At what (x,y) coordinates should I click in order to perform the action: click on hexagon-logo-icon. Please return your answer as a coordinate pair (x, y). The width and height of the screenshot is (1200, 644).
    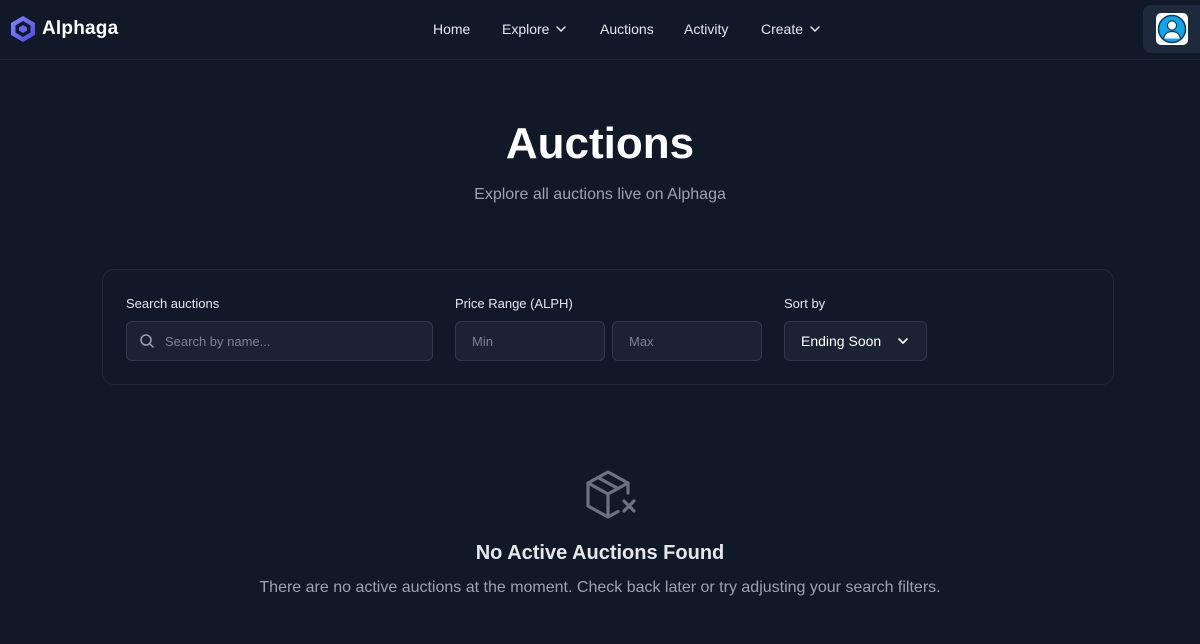
    Looking at the image, I should click on (23, 29).